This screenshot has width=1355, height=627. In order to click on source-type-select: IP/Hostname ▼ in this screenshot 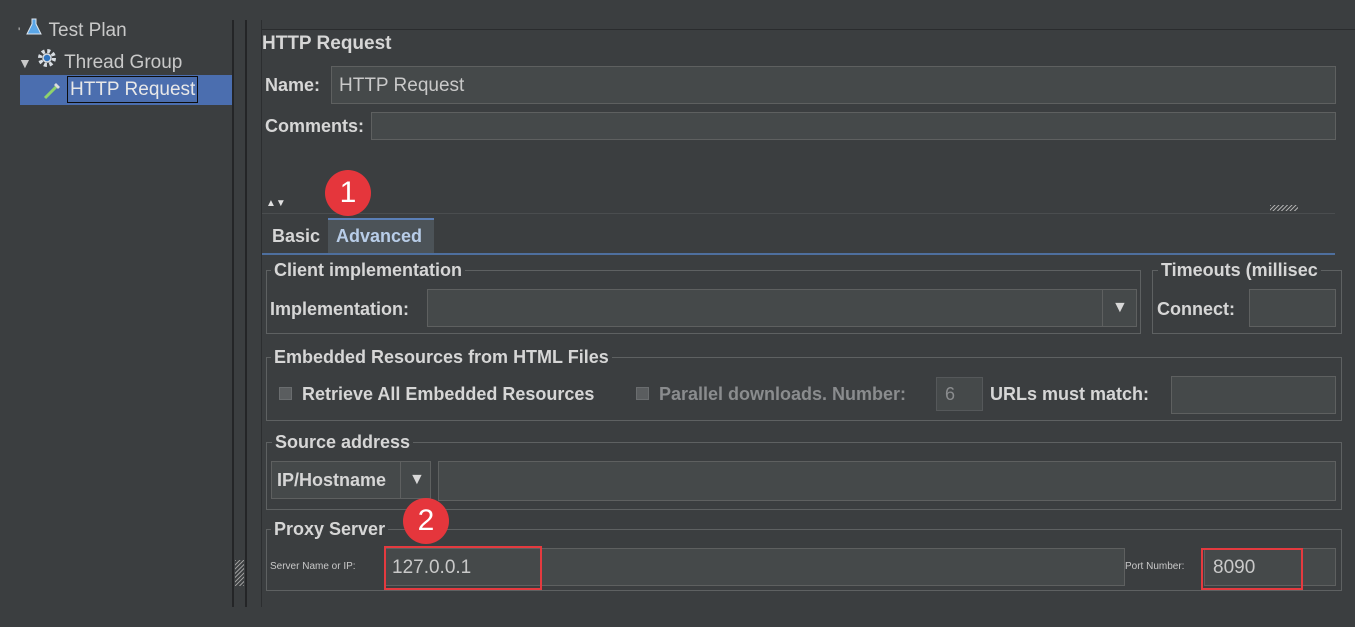, I will do `click(351, 480)`.